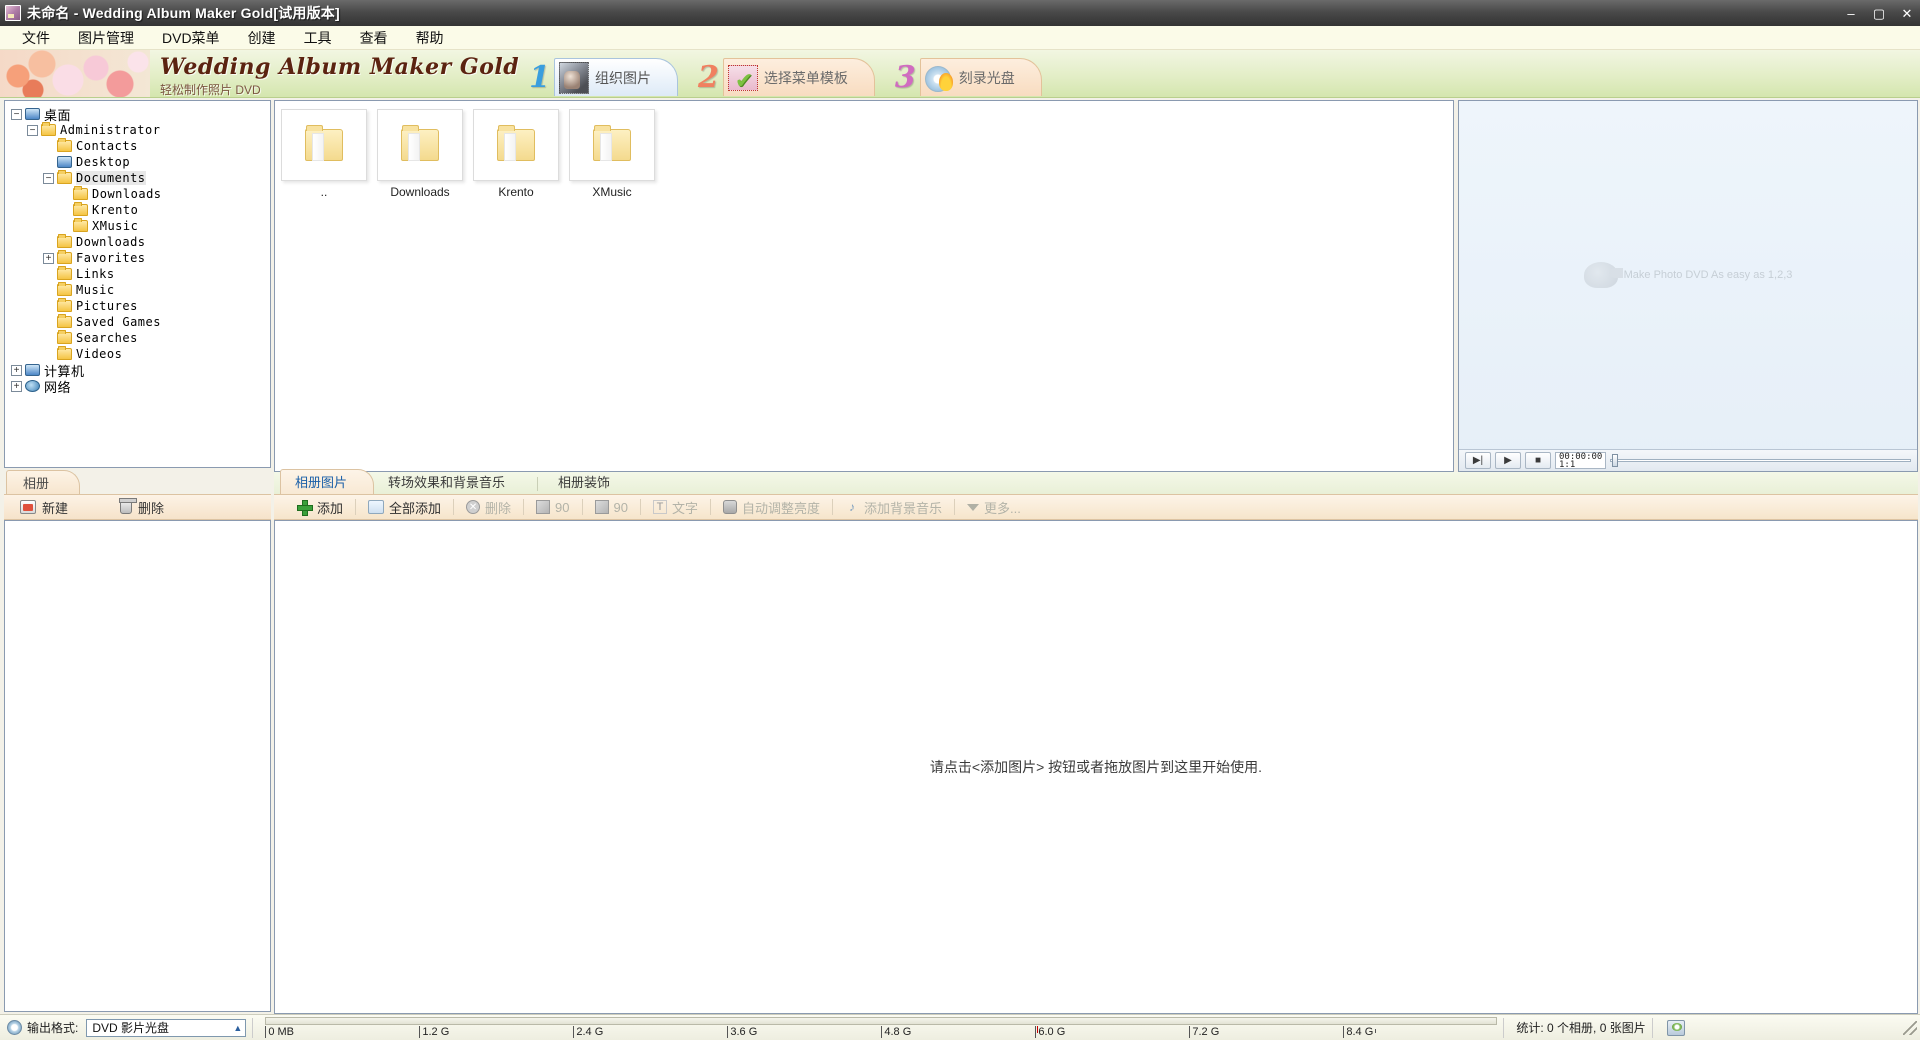 Image resolution: width=1920 pixels, height=1040 pixels. I want to click on editor-tab-1: 相册图片, so click(327, 481).